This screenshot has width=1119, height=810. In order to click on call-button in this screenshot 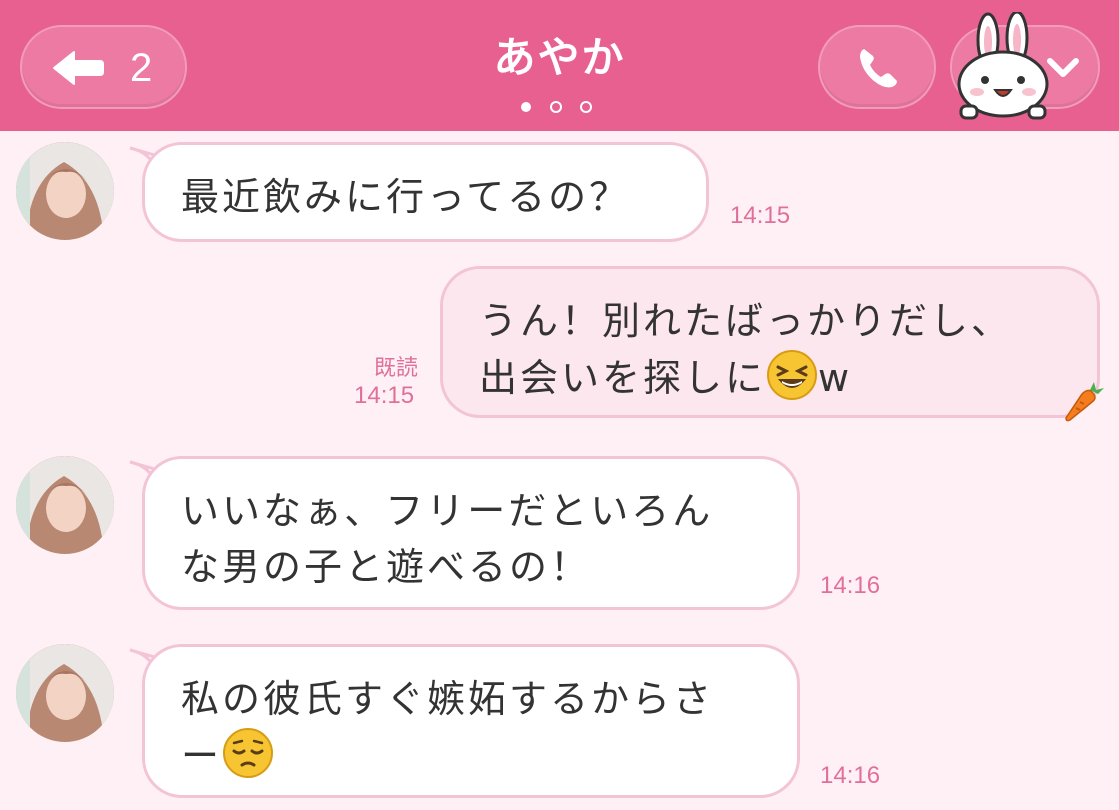, I will do `click(877, 67)`.